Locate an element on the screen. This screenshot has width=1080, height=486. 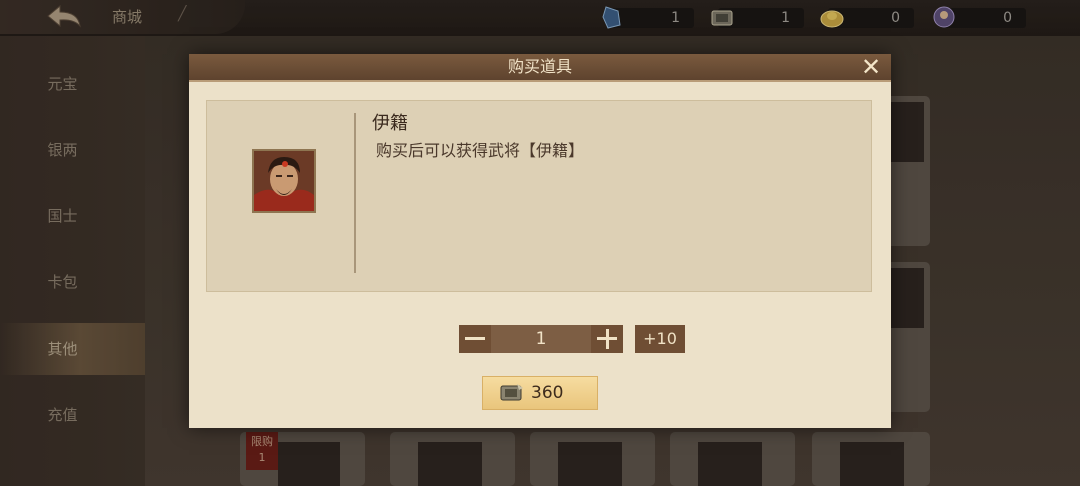
quantity-plus10-button: +10 is located at coordinates (660, 339).